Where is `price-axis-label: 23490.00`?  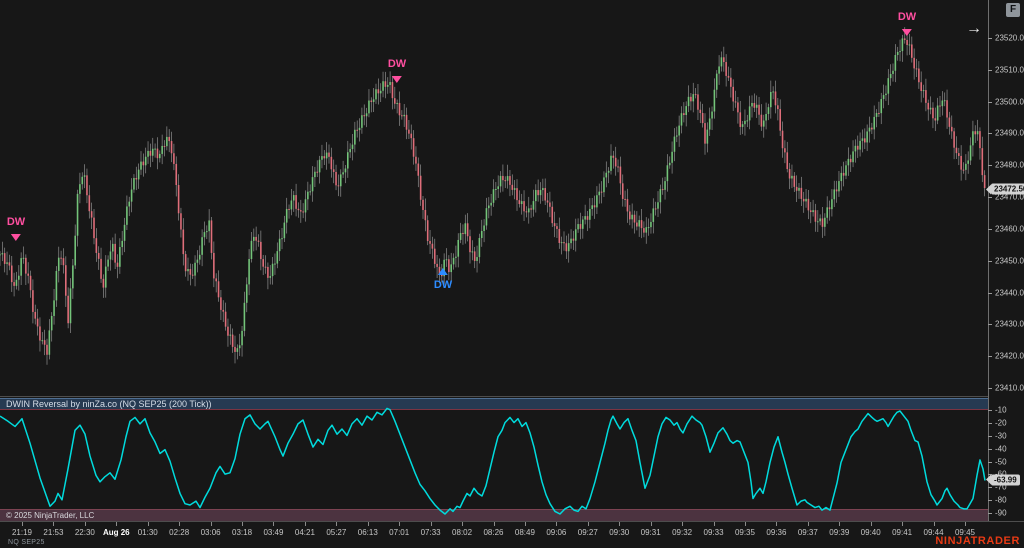
price-axis-label: 23490.00 is located at coordinates (1009, 133).